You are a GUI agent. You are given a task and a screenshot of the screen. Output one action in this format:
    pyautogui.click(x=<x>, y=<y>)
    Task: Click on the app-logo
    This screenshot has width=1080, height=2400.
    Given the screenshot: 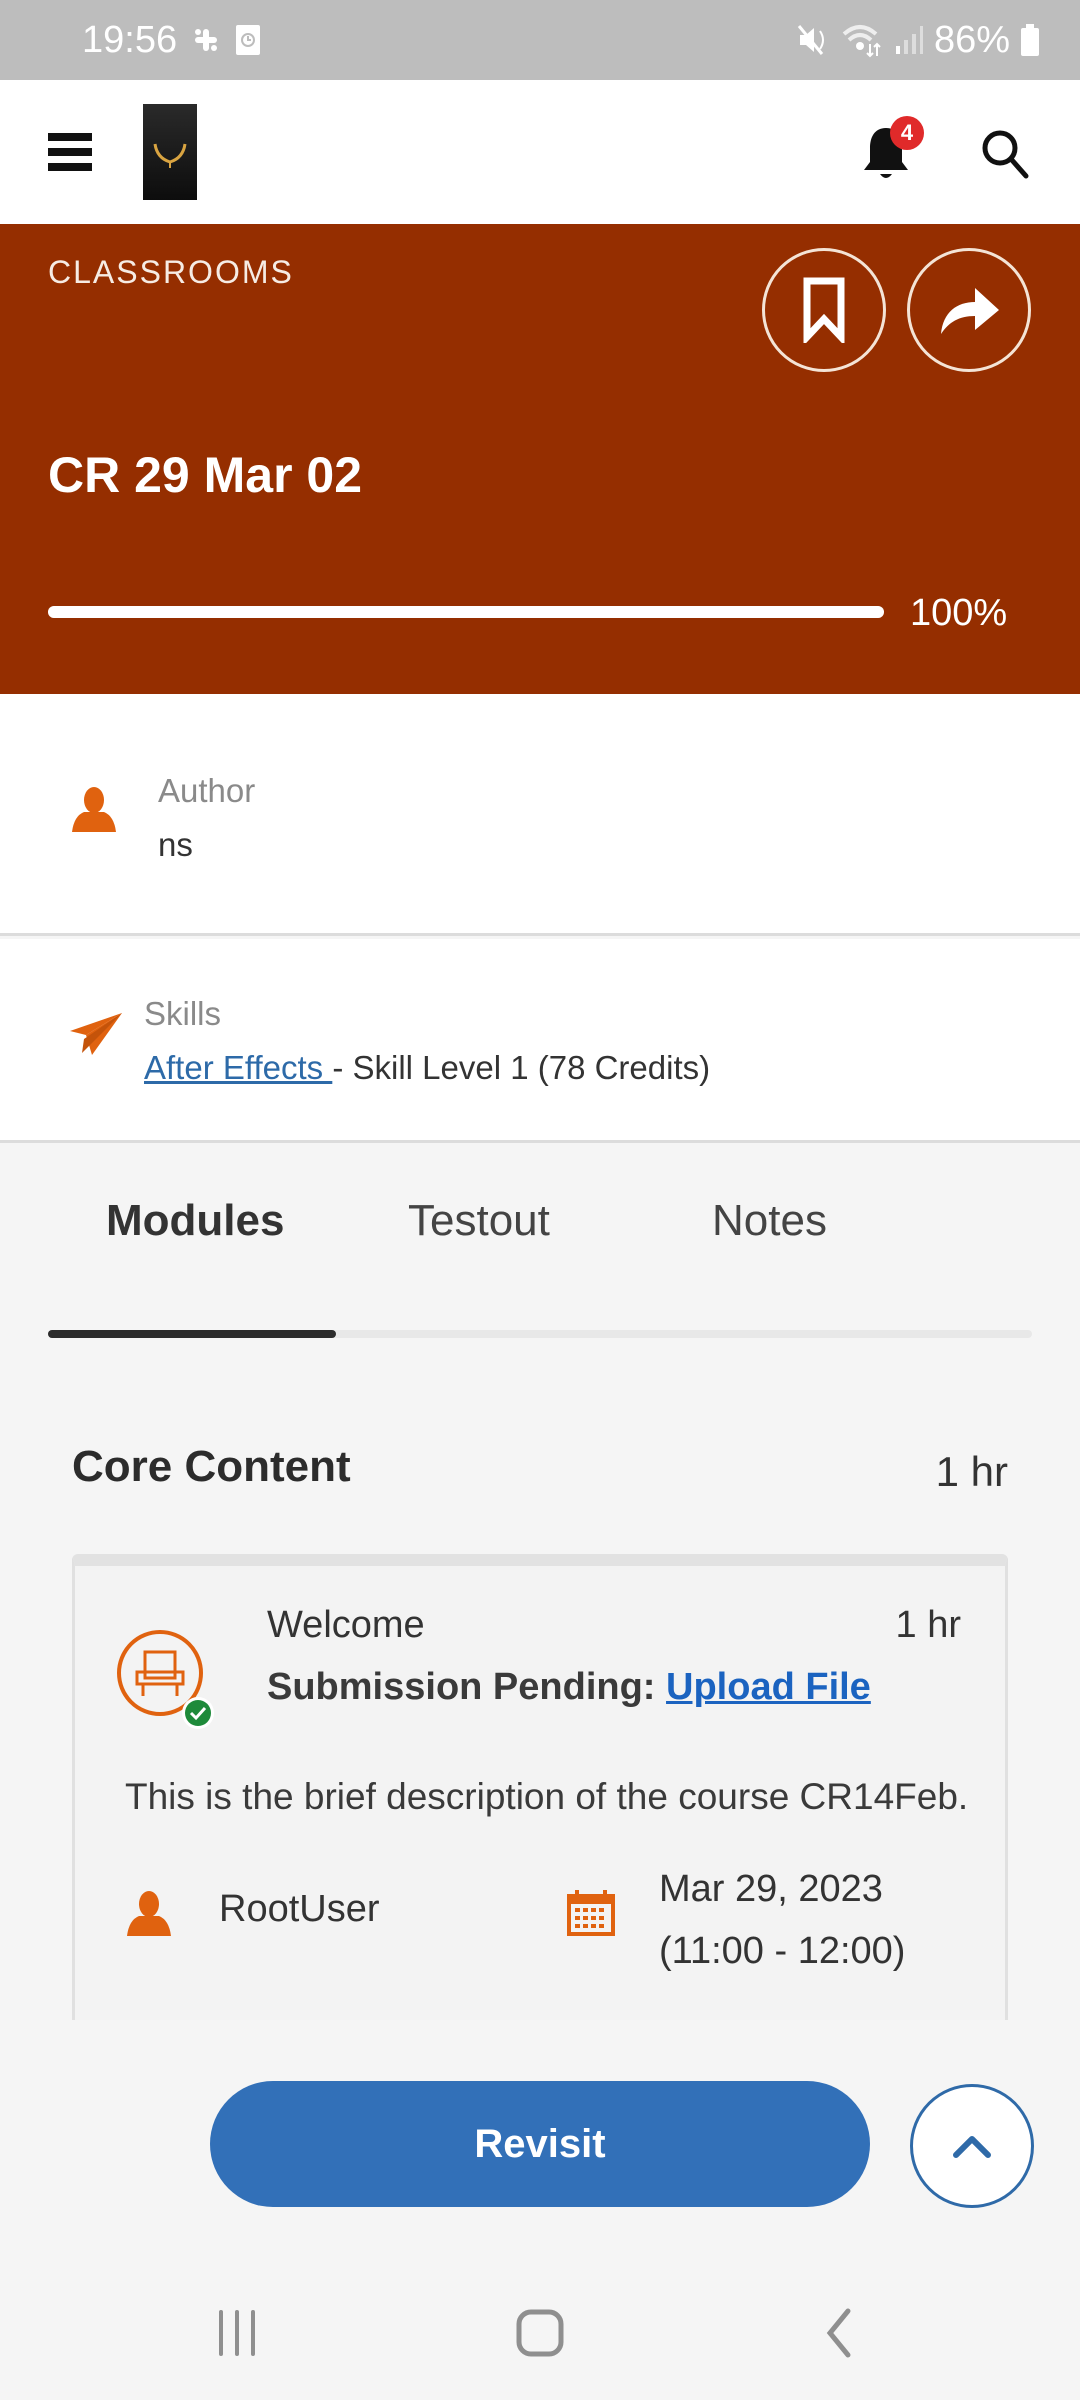 What is the action you would take?
    pyautogui.click(x=170, y=152)
    